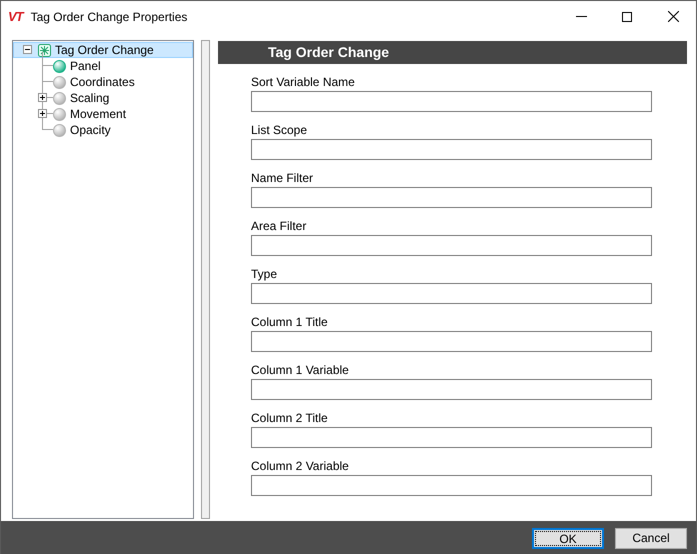 This screenshot has height=554, width=697. I want to click on maximize-icon, so click(627, 17).